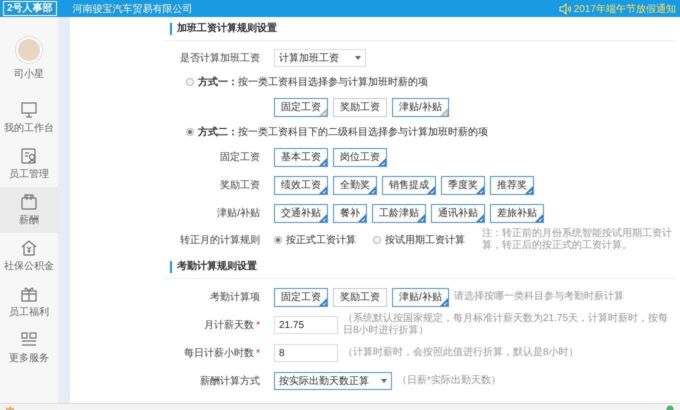 Image resolution: width=680 pixels, height=410 pixels. Describe the element at coordinates (399, 213) in the screenshot. I see `option-chip: 工龄津贴` at that location.